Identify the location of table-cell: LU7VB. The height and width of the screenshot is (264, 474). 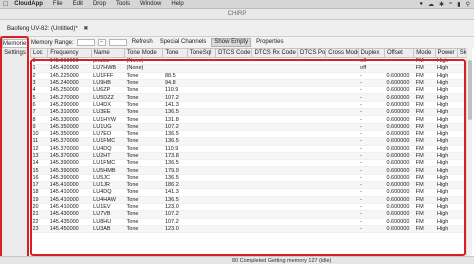
(108, 214).